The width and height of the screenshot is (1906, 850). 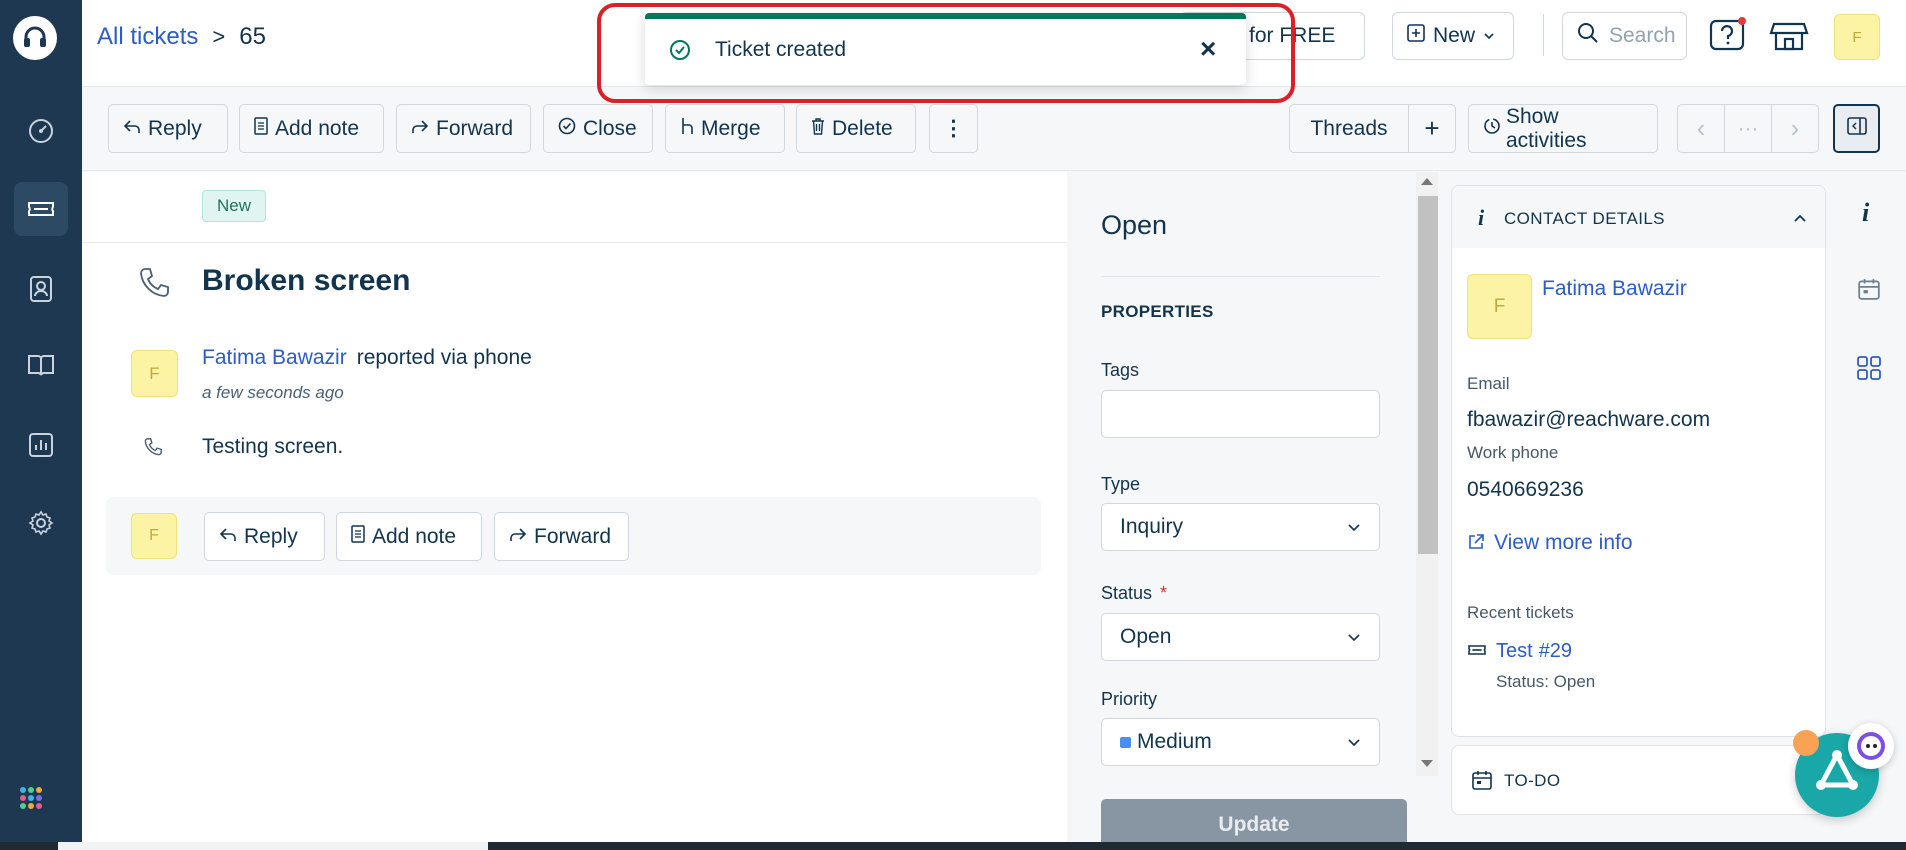 I want to click on new-button-label: New, so click(x=1454, y=35).